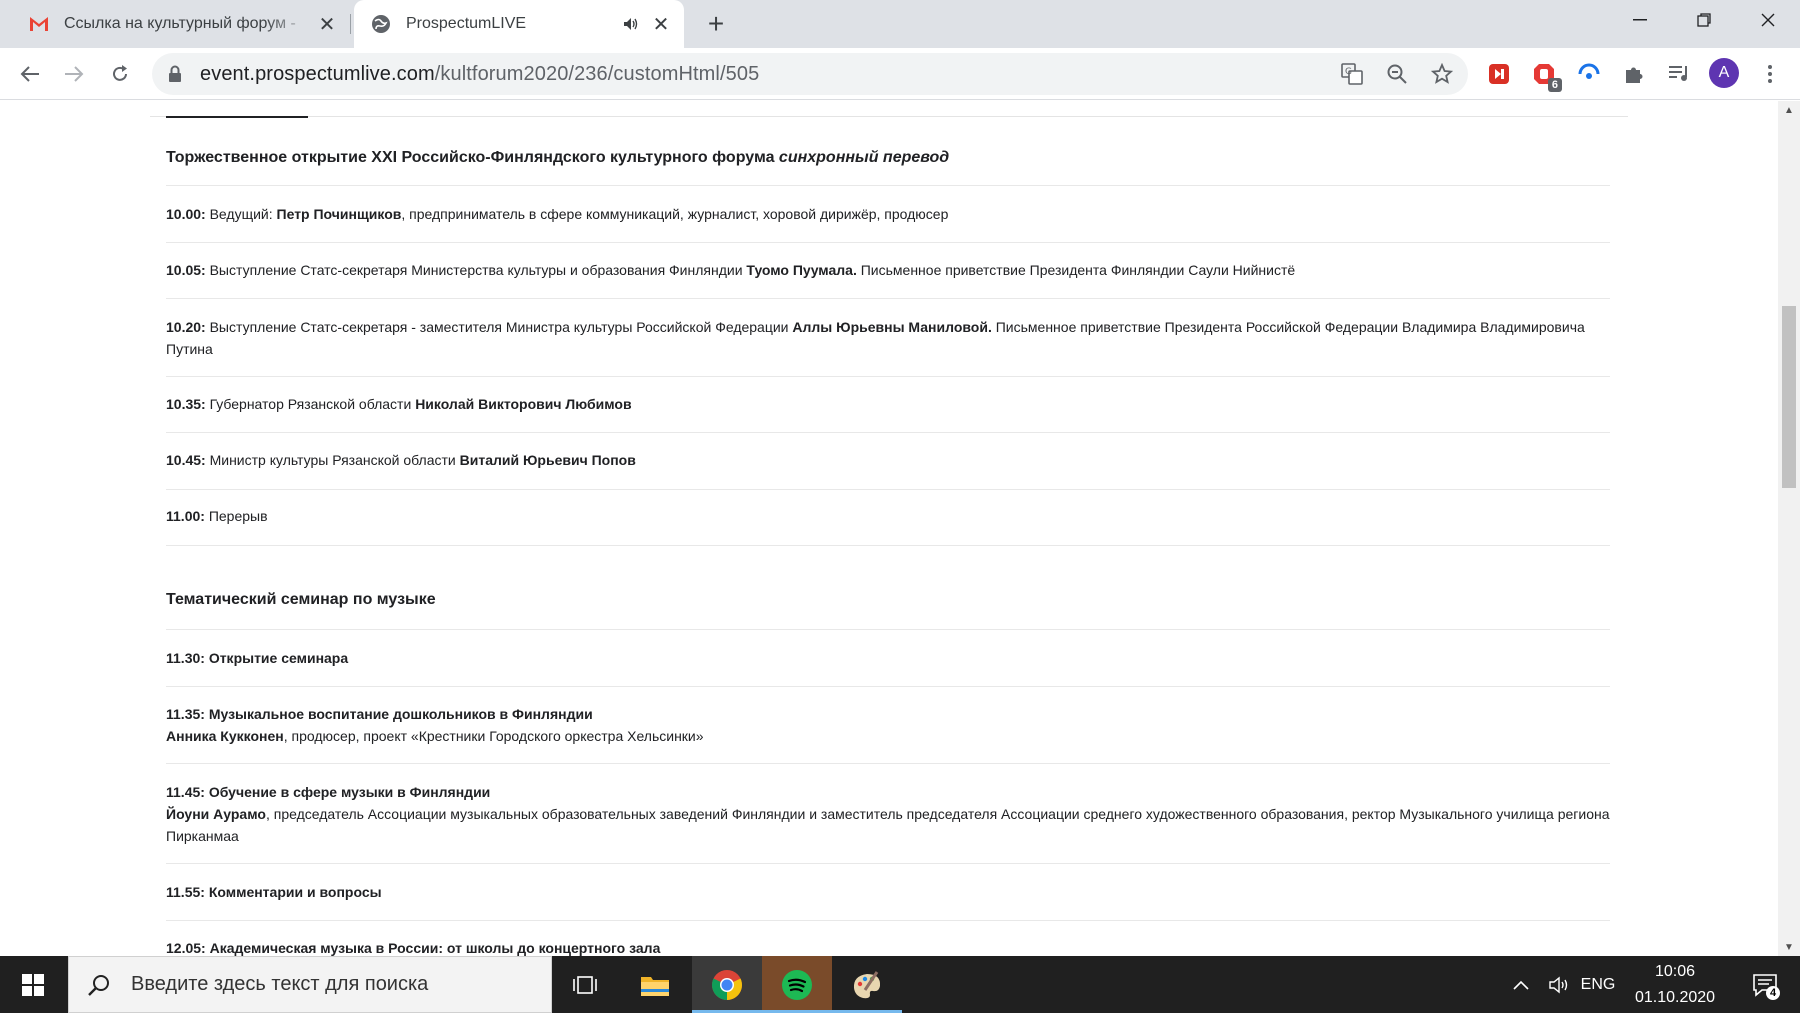 The height and width of the screenshot is (1013, 1800). What do you see at coordinates (1789, 397) in the screenshot?
I see `scroll-thumb` at bounding box center [1789, 397].